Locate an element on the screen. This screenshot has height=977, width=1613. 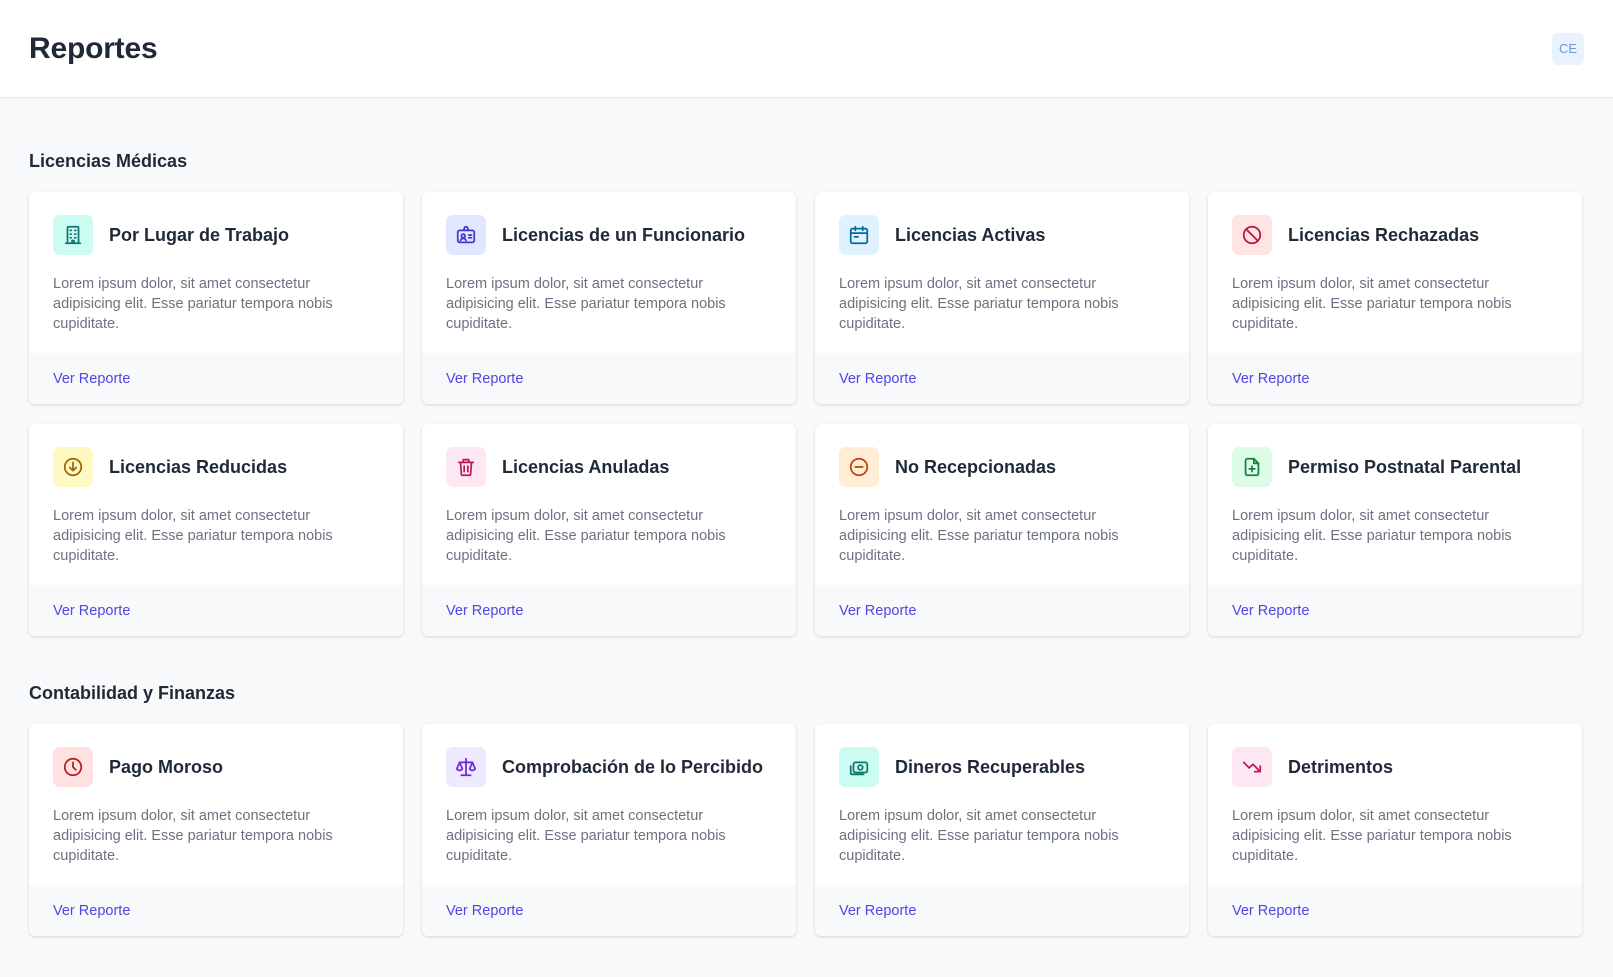
card-header: No Recepcionadas is located at coordinates (1002, 467).